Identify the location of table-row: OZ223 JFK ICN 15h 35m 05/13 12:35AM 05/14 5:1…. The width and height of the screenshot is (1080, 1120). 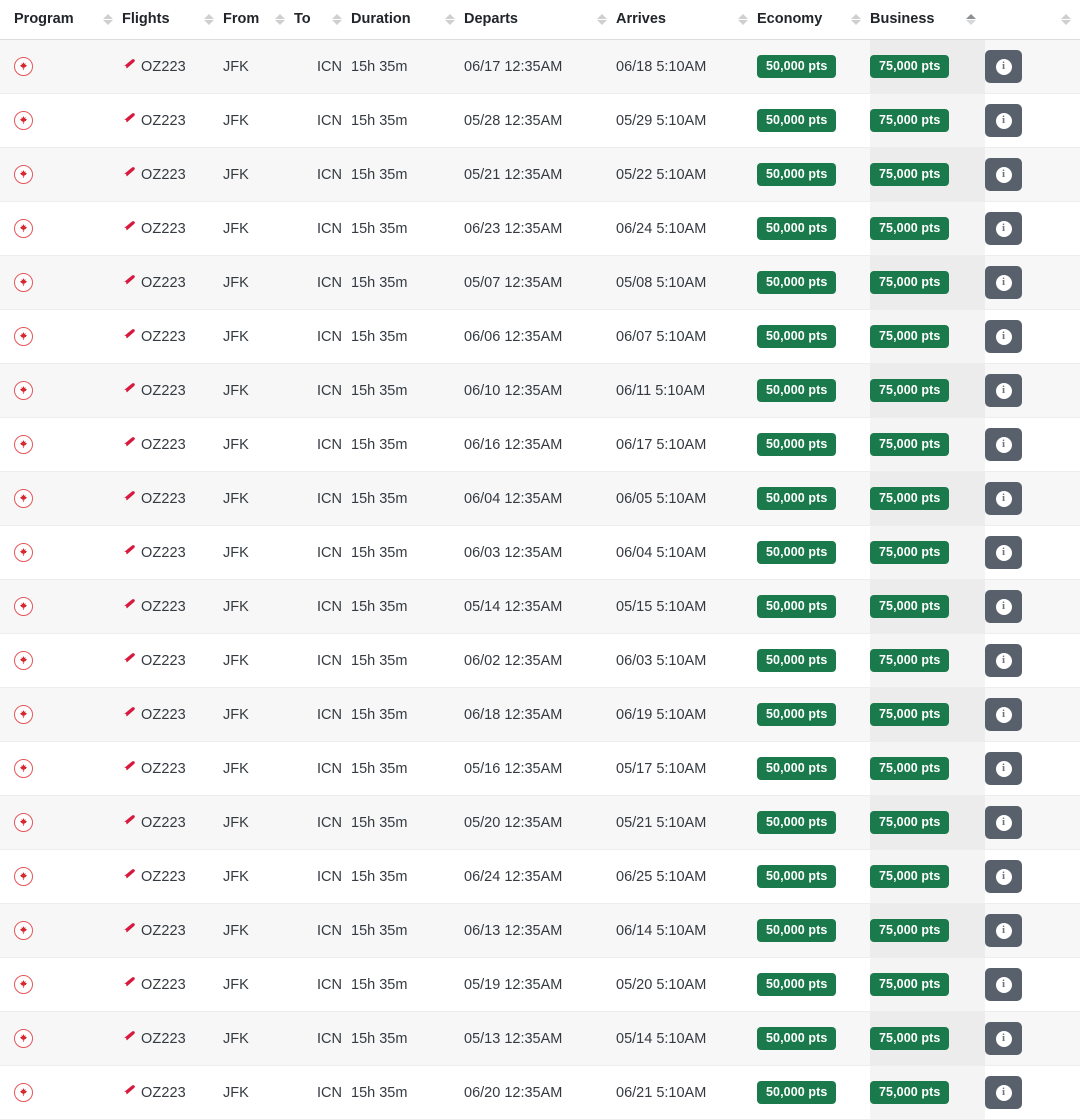
(540, 1038).